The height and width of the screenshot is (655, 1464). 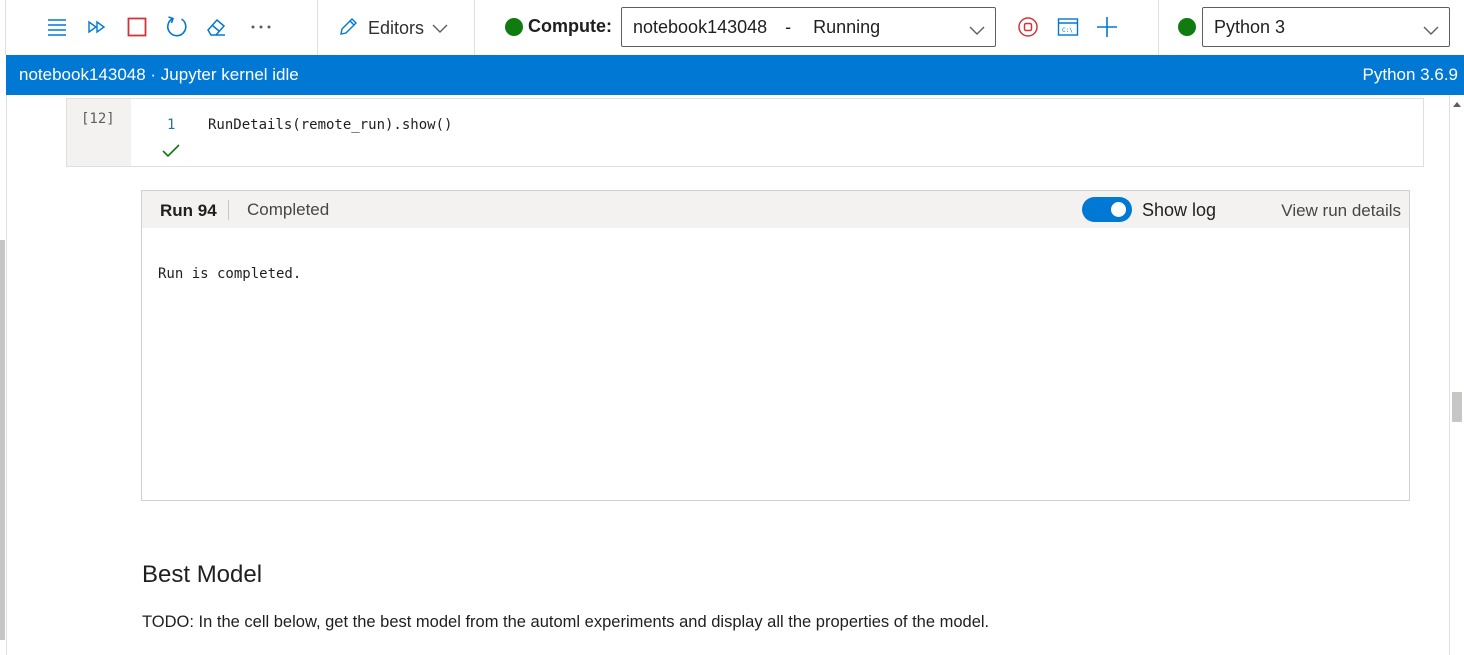 I want to click on compute-name: notebook143048, so click(x=700, y=26).